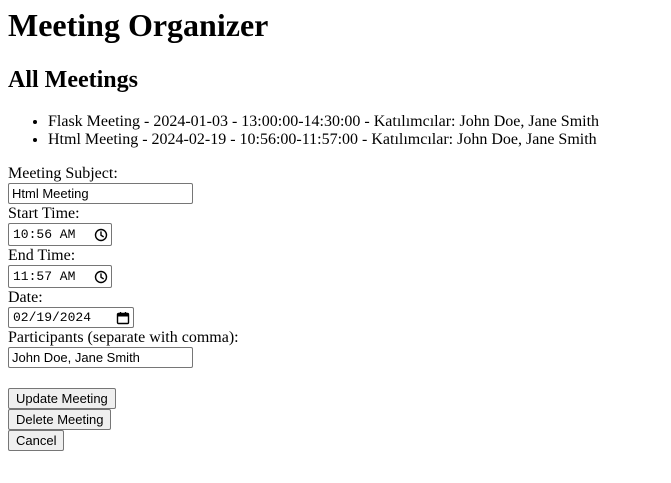 This screenshot has height=483, width=671. What do you see at coordinates (123, 337) in the screenshot?
I see `participants-label: Participants (separate with comma):` at bounding box center [123, 337].